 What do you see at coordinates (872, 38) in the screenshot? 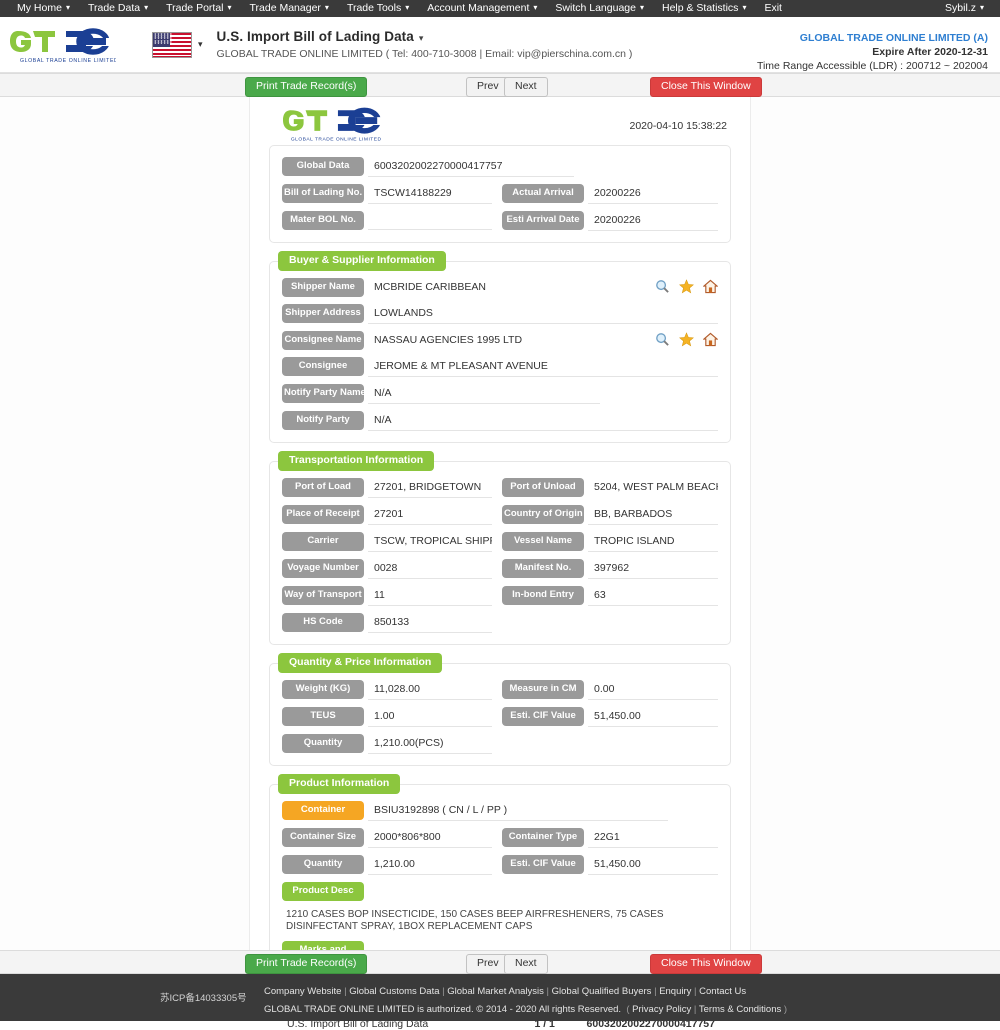
I see `account-name: GLOBAL TRADE ONLINE LIMITED (A)` at bounding box center [872, 38].